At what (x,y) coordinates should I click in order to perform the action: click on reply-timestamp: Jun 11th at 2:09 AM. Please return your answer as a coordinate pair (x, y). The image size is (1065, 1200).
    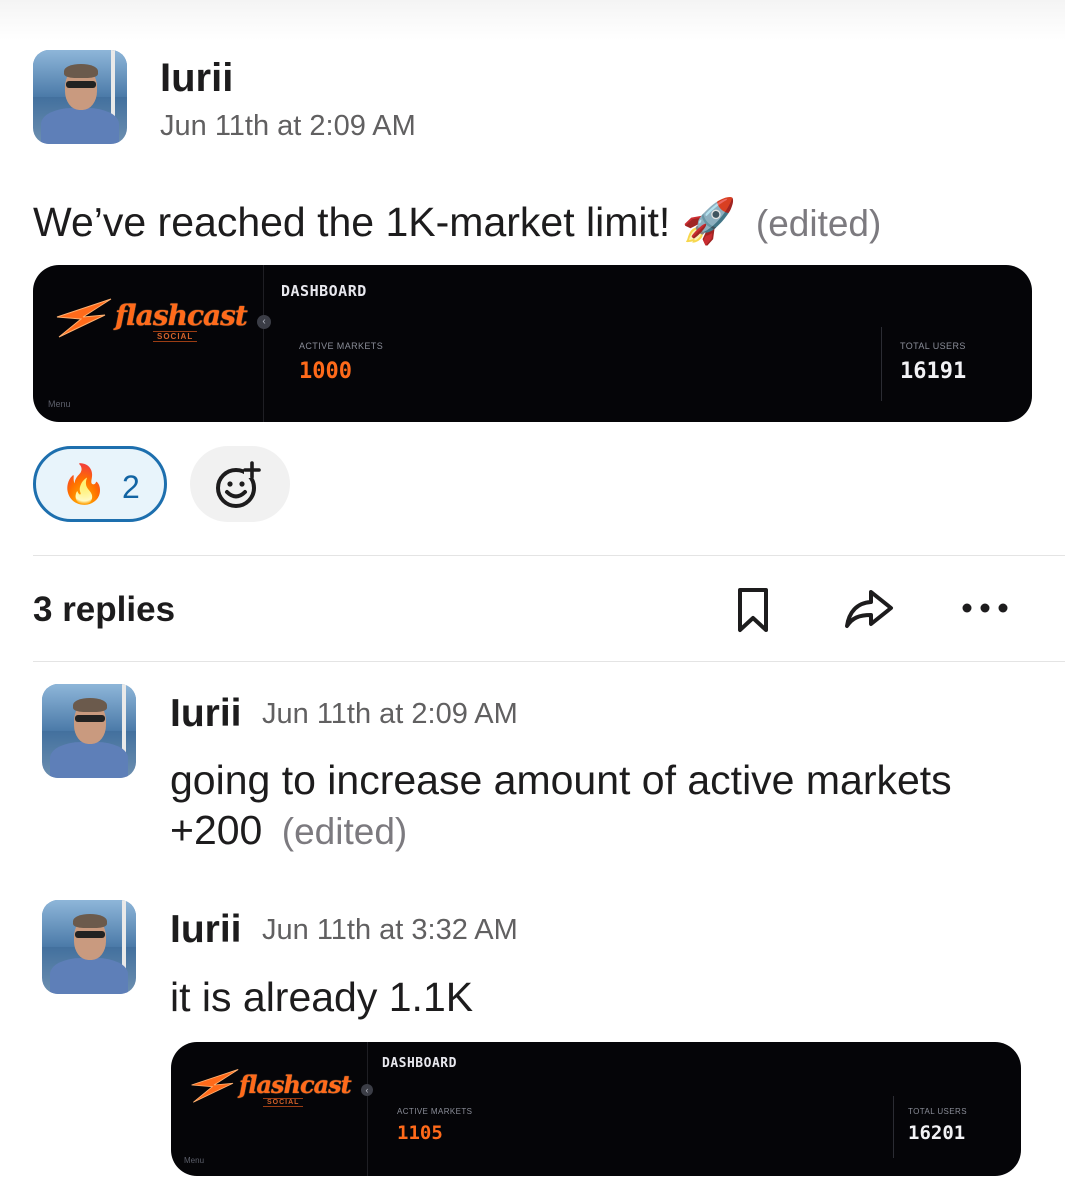
    Looking at the image, I should click on (390, 714).